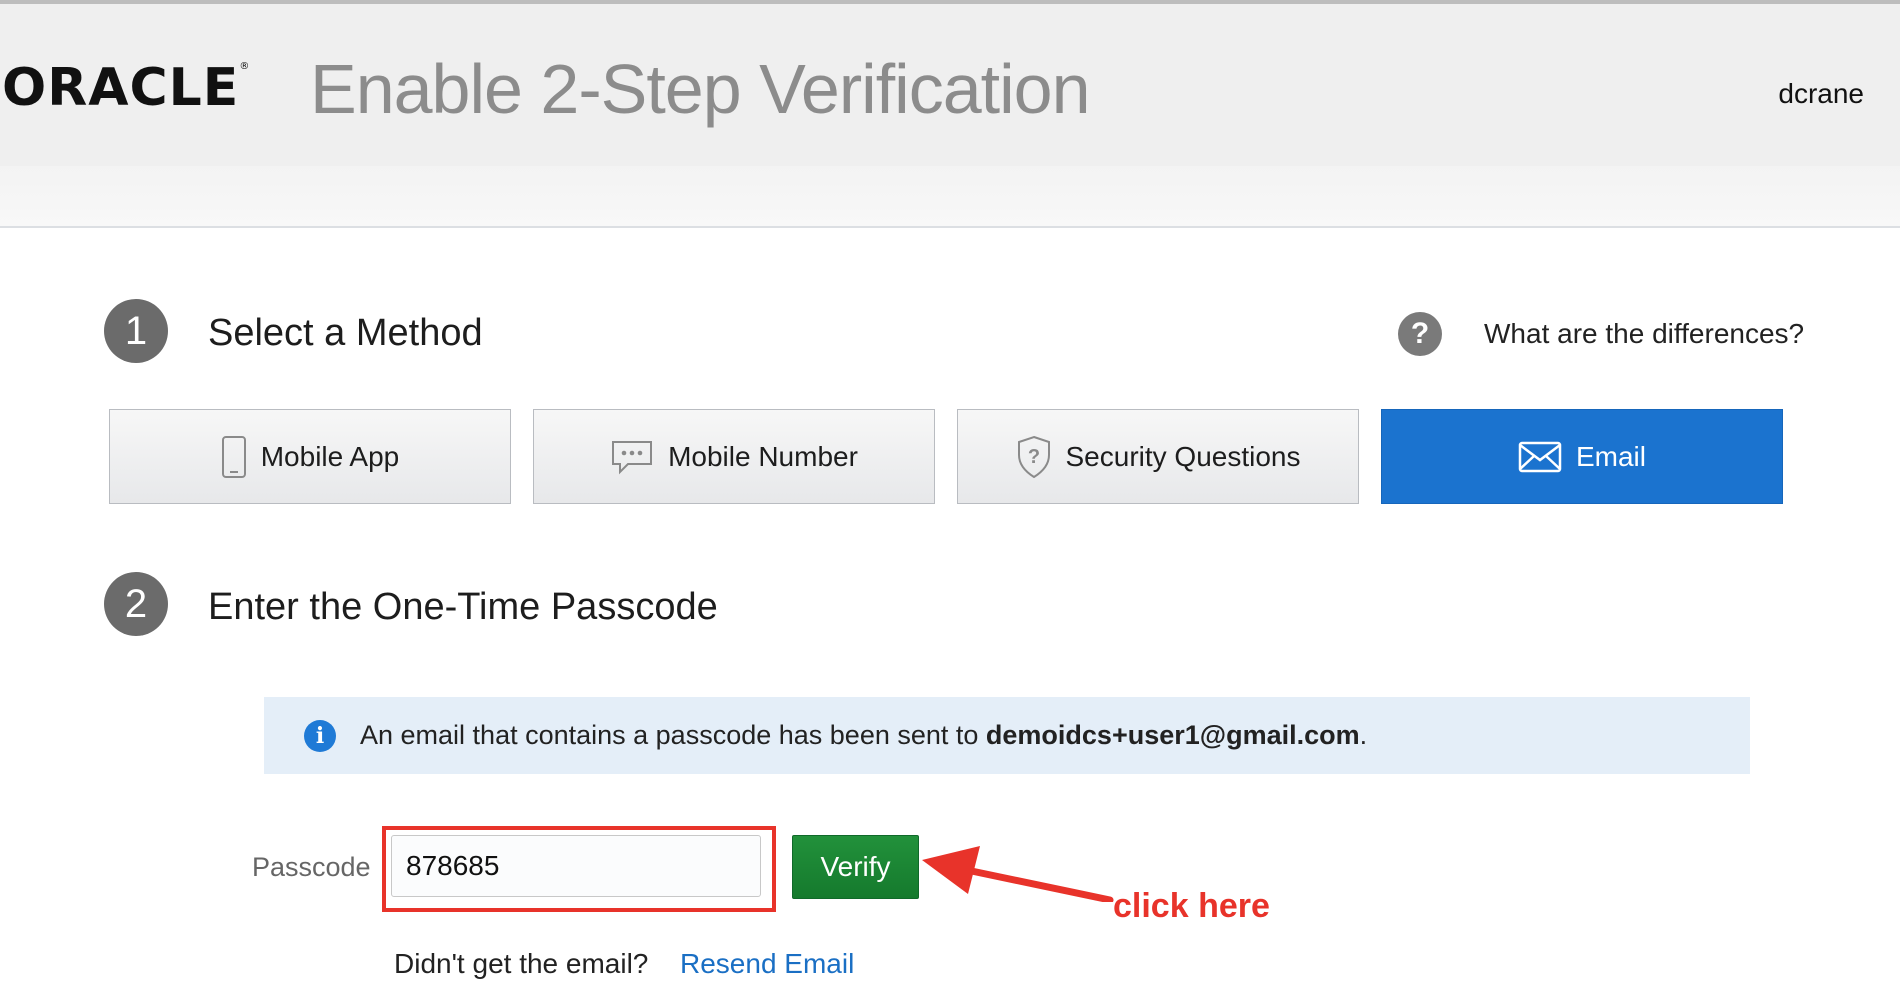  Describe the element at coordinates (1420, 334) in the screenshot. I see `help-question-icon: ?` at that location.